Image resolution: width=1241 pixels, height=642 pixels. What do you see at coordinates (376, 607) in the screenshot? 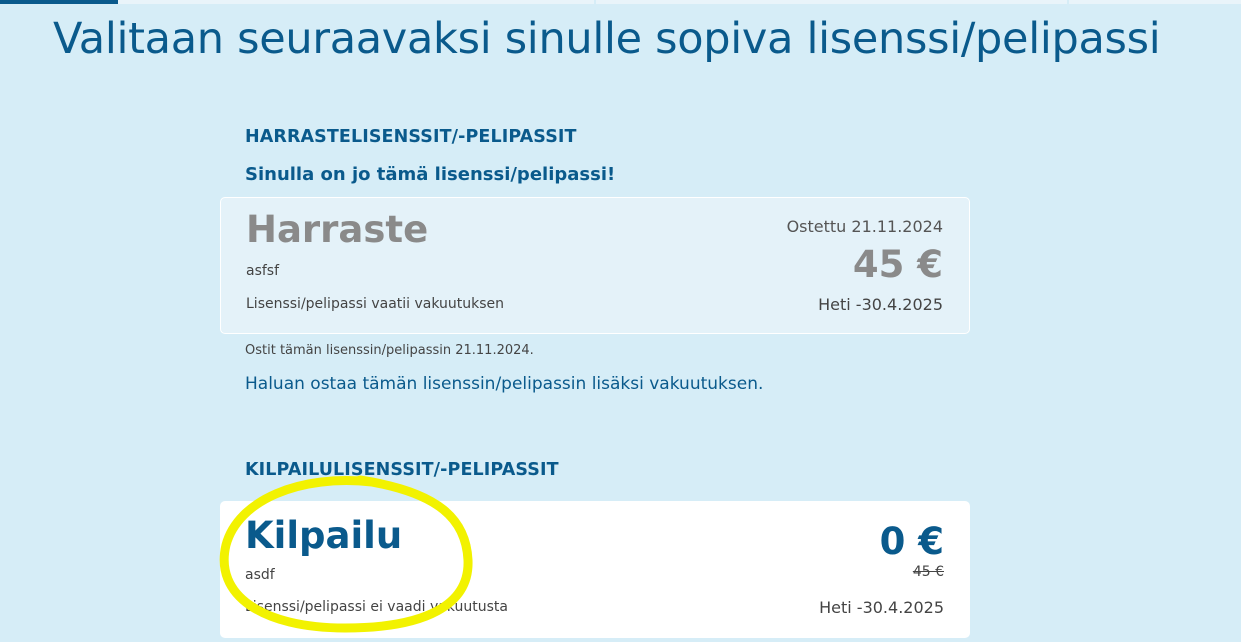
I see `insurance-requirement: Lisenssi/pelipassi ei vaadi vakuutusta` at bounding box center [376, 607].